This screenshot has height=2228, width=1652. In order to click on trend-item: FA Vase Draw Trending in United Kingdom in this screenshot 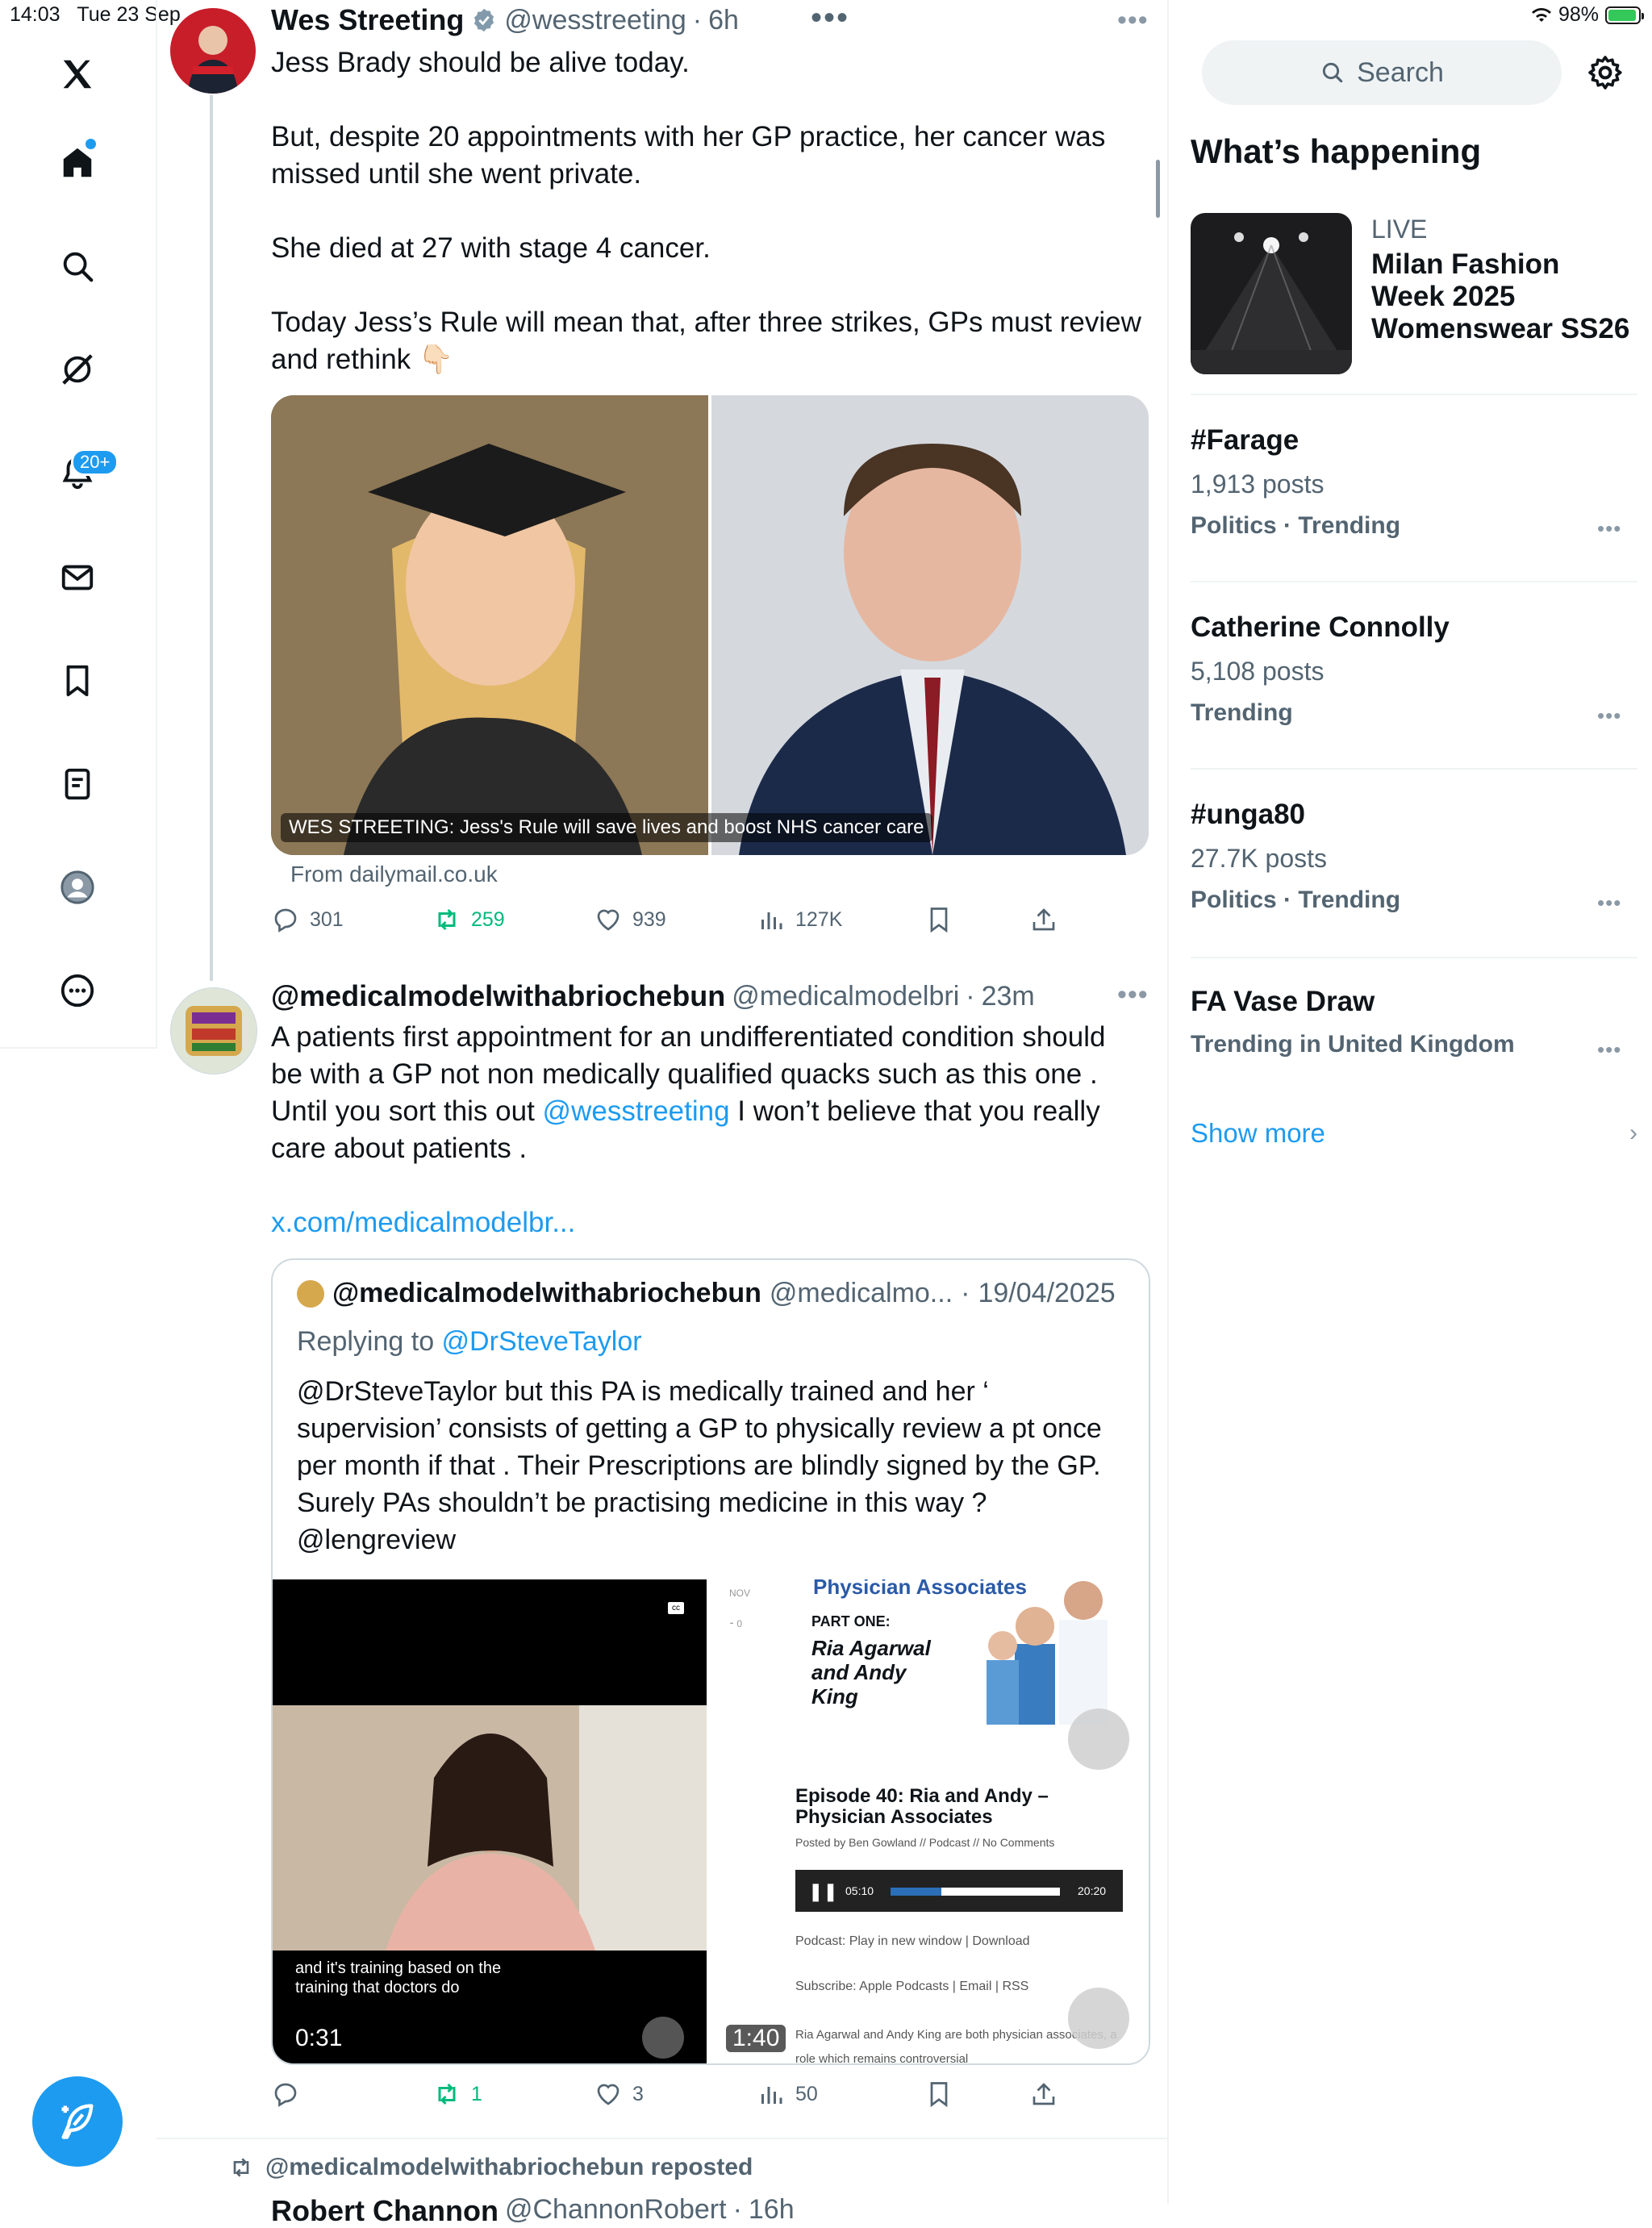, I will do `click(1414, 1022)`.